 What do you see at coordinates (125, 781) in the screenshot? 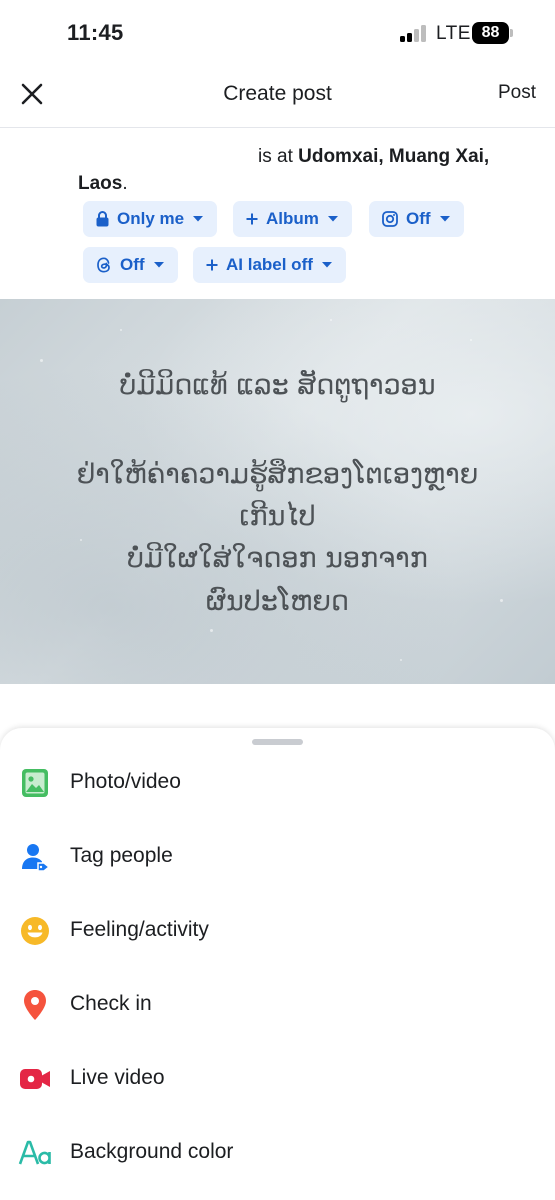
I see `sheet-item-label: Photo/video` at bounding box center [125, 781].